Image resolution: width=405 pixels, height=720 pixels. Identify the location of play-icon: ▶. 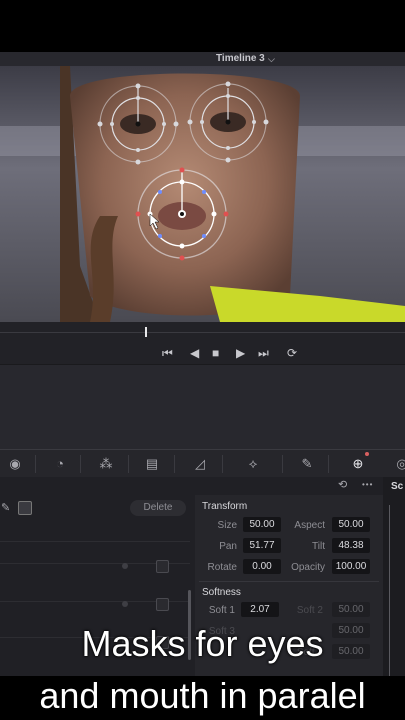
(240, 353).